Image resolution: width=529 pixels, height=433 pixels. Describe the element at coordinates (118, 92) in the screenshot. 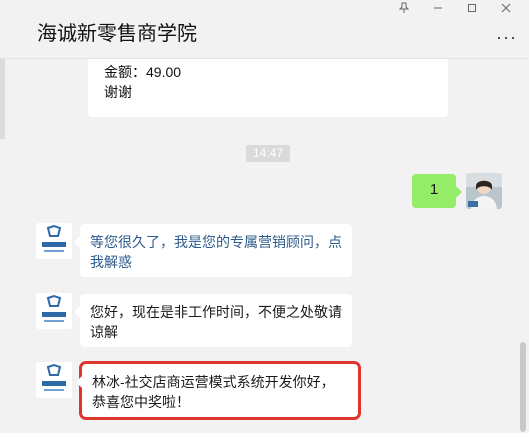

I see `card-thanks: 谢谢` at that location.